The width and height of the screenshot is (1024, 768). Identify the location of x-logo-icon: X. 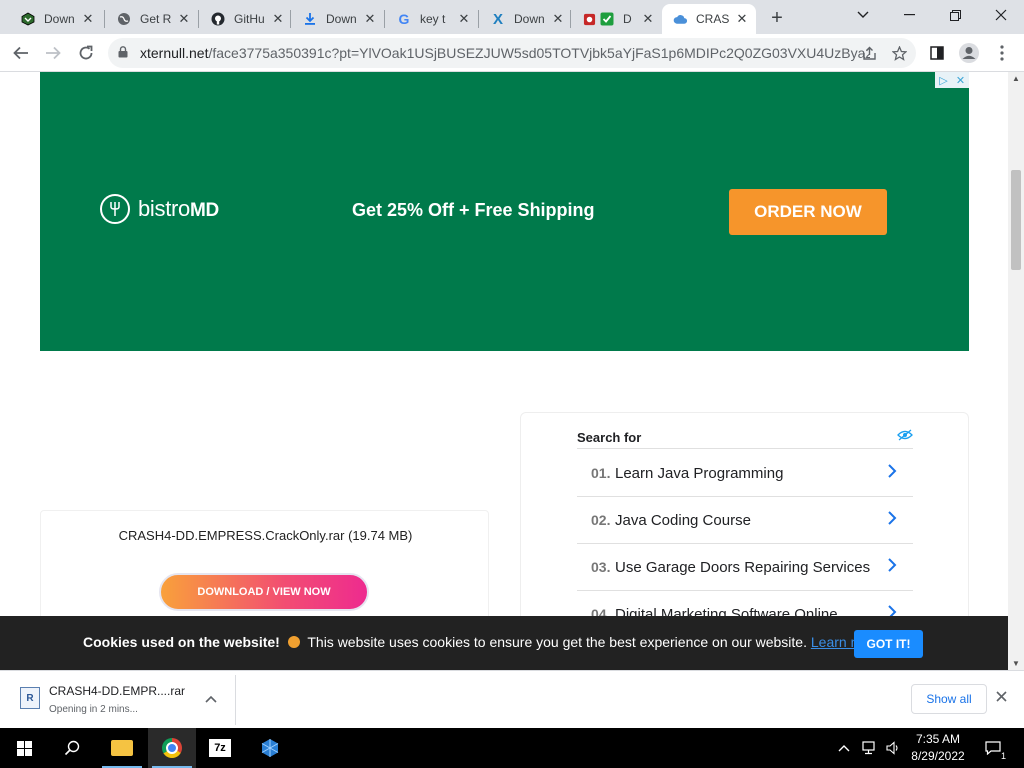
(497, 19).